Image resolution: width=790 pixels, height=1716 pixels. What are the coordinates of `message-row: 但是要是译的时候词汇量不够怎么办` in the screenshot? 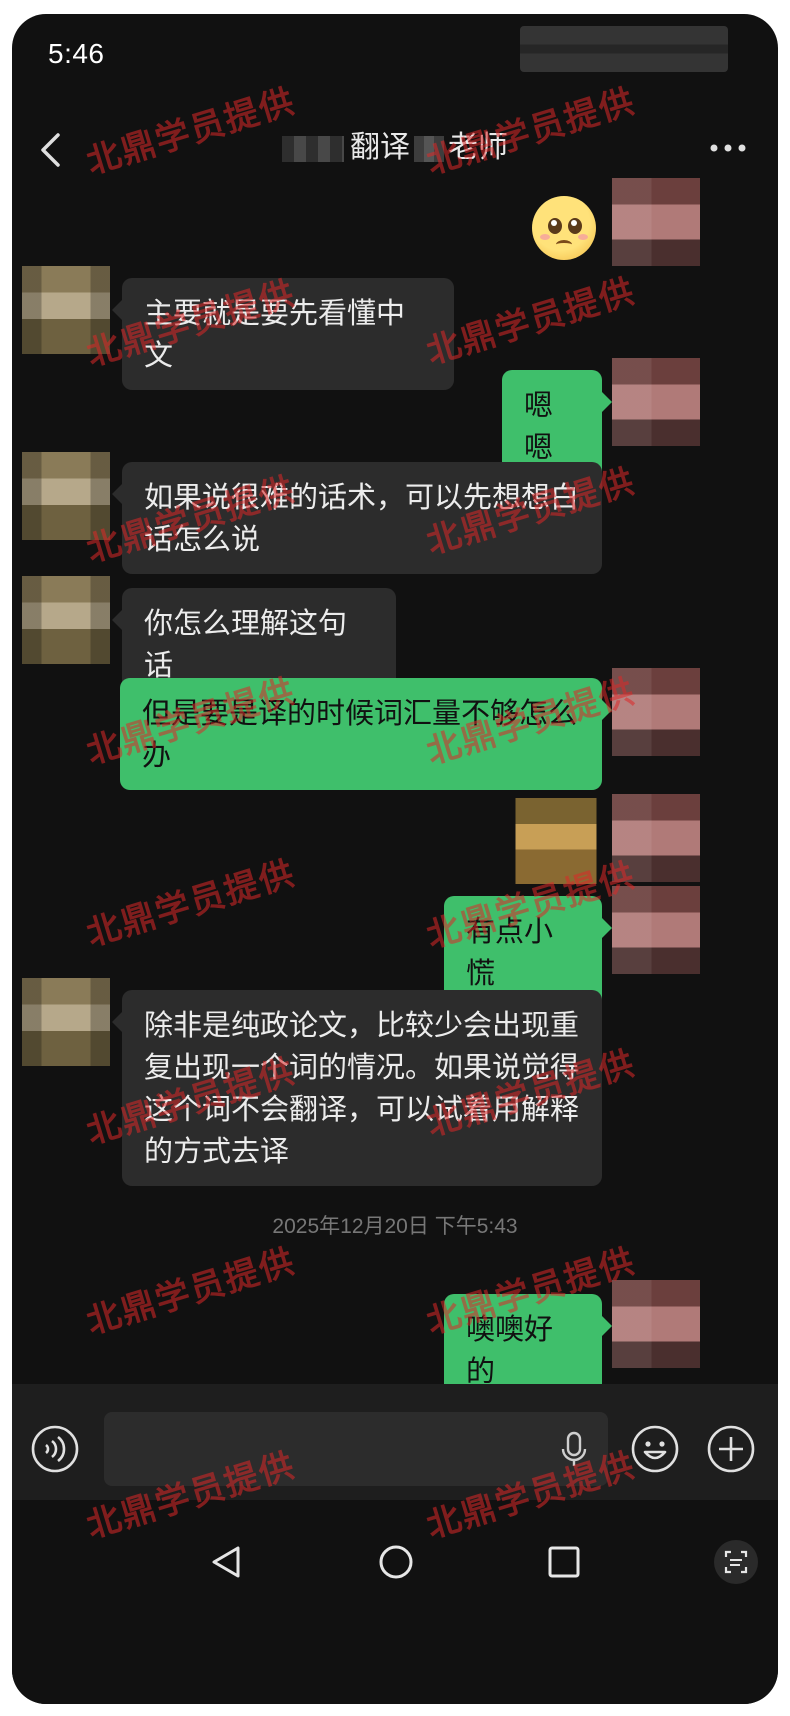 It's located at (395, 730).